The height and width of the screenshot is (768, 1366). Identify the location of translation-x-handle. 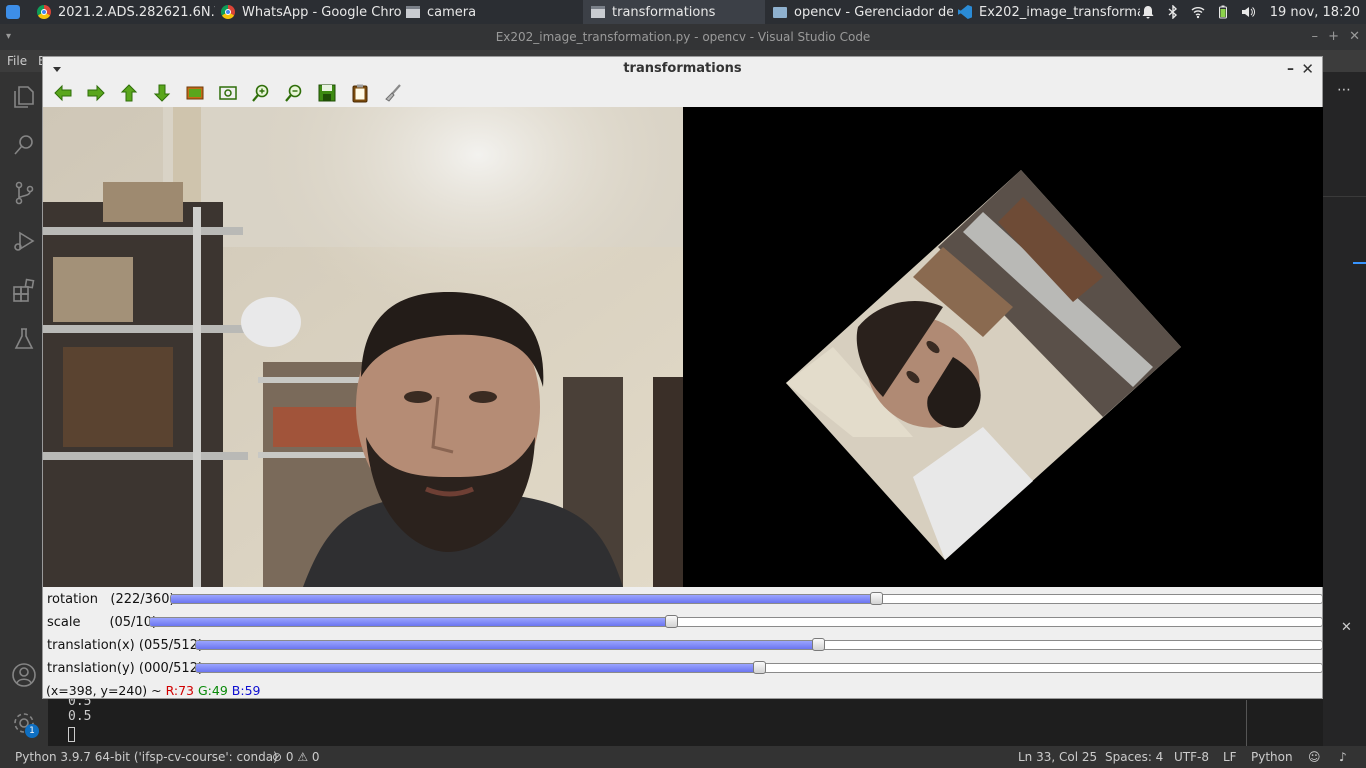
(818, 644).